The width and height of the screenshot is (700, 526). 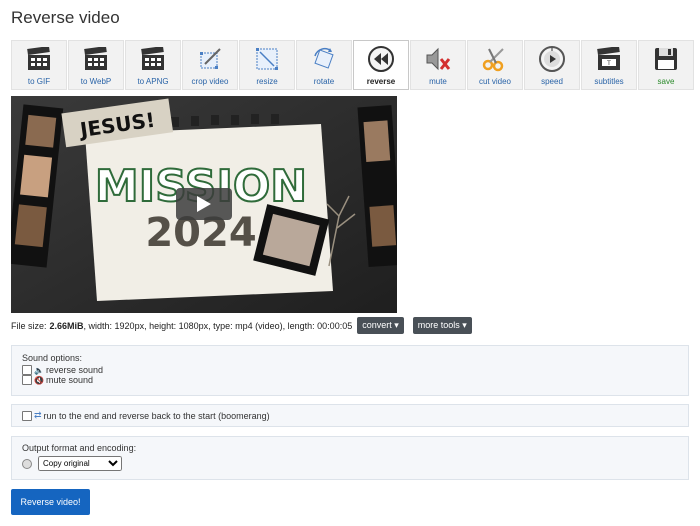 What do you see at coordinates (495, 59) in the screenshot?
I see `scissors-icon` at bounding box center [495, 59].